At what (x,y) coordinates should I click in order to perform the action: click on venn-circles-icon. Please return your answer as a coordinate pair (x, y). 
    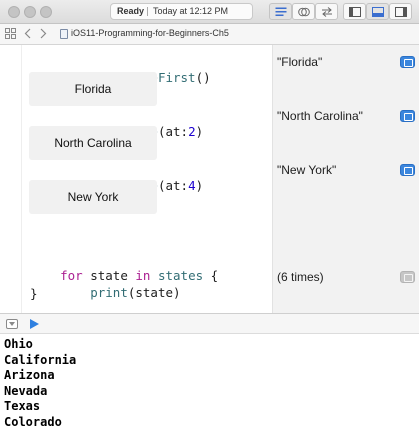
    Looking at the image, I should click on (303, 11).